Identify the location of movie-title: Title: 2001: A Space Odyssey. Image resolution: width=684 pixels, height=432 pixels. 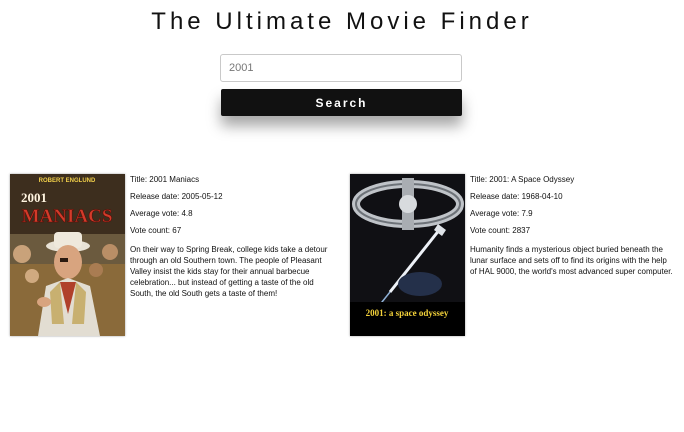
(522, 179).